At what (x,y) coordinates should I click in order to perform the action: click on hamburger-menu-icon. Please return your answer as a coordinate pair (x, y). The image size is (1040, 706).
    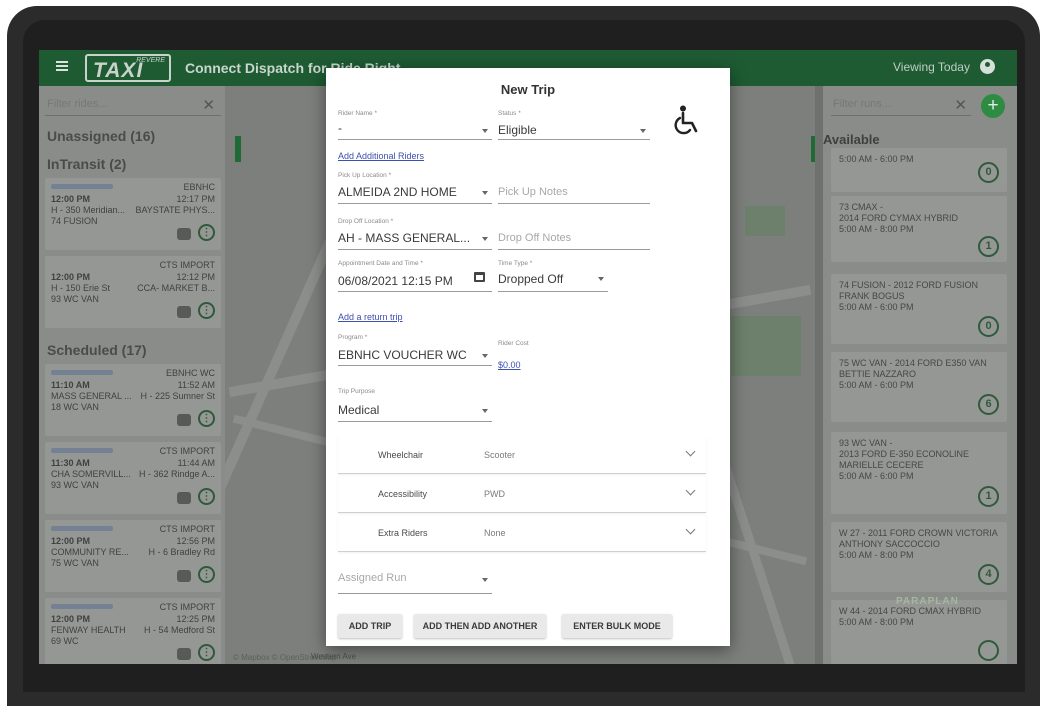
    Looking at the image, I should click on (62, 62).